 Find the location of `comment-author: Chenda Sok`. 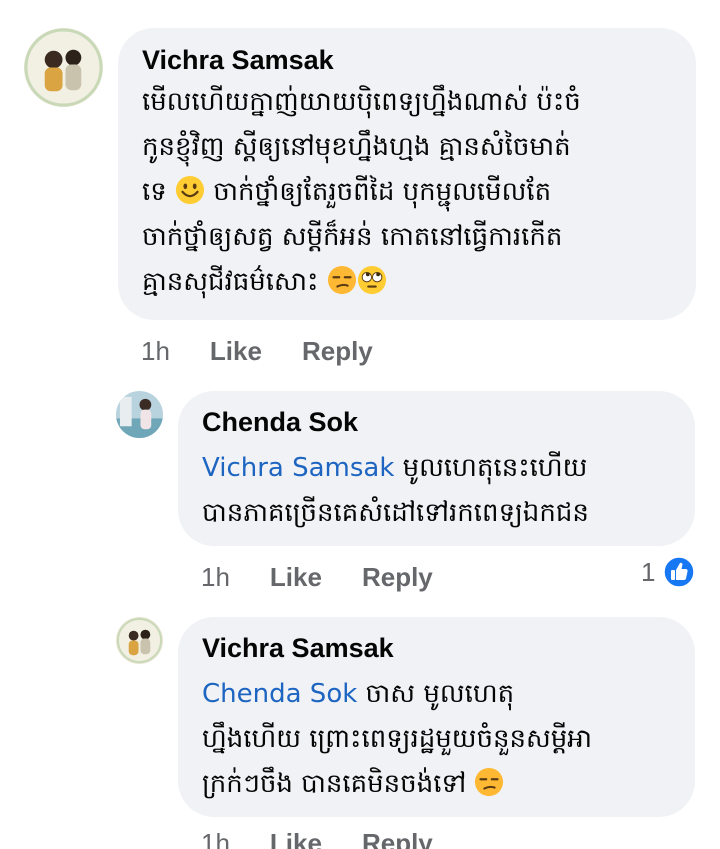

comment-author: Chenda Sok is located at coordinates (436, 422).